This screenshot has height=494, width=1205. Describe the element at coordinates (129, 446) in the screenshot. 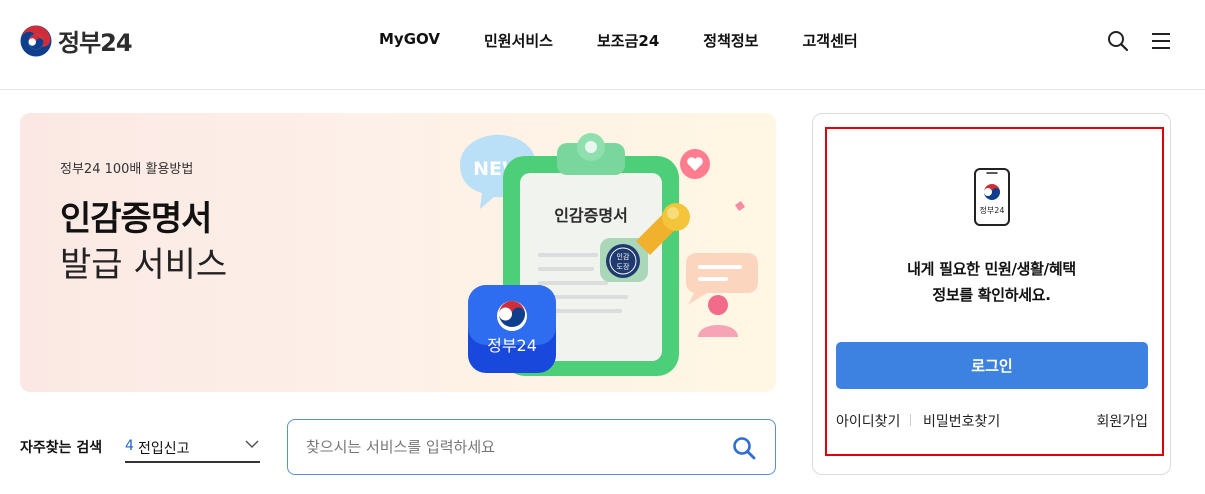

I see `frequent-search-rank: 4` at that location.